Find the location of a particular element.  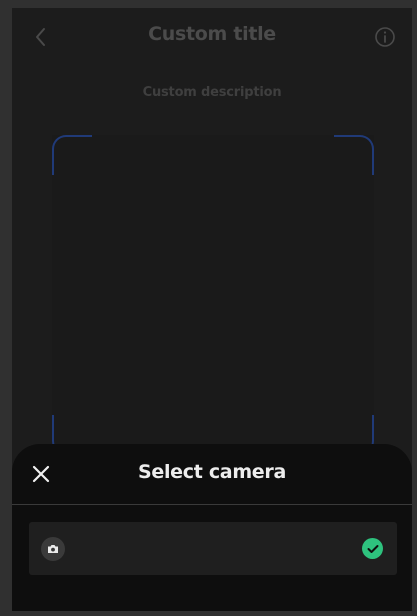

sheet-title: Select camera is located at coordinates (212, 472).